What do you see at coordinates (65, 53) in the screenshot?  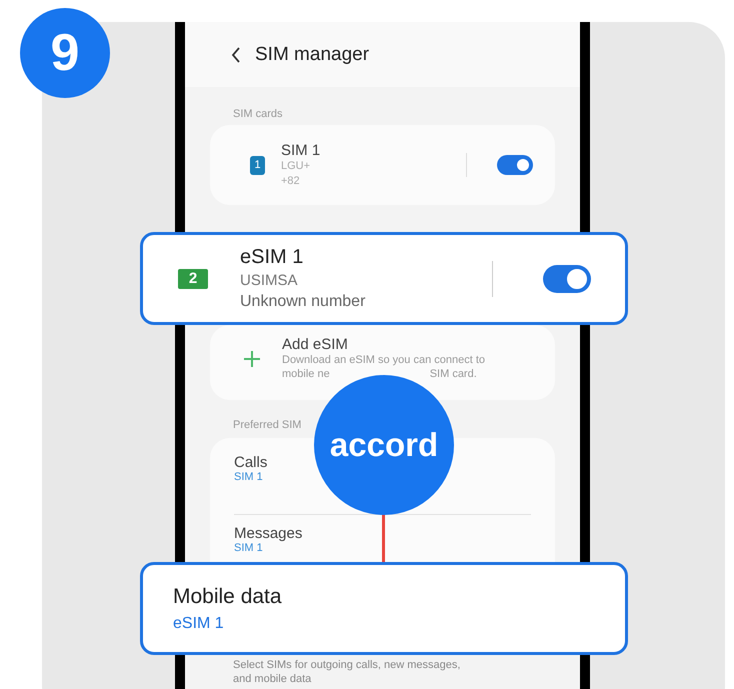 I see `step-badge: 9` at bounding box center [65, 53].